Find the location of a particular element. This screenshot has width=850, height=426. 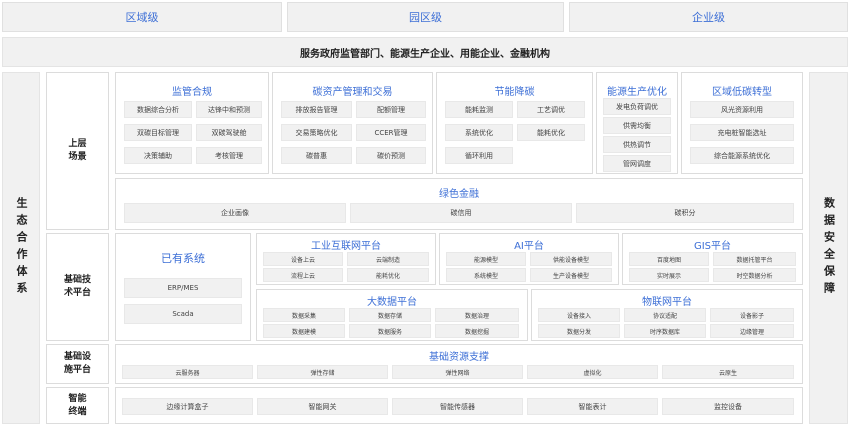

infra-item: 虚拟化 is located at coordinates (592, 372).